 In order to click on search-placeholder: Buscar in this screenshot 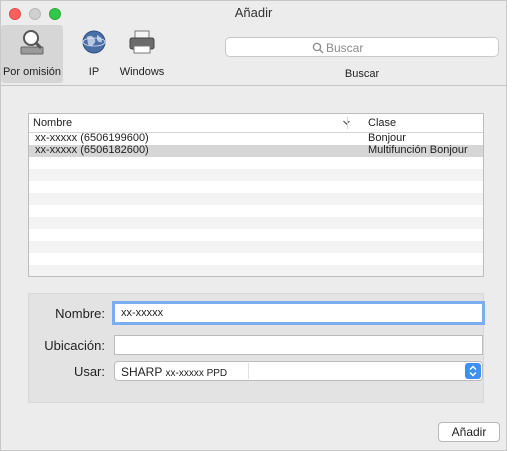, I will do `click(345, 48)`.